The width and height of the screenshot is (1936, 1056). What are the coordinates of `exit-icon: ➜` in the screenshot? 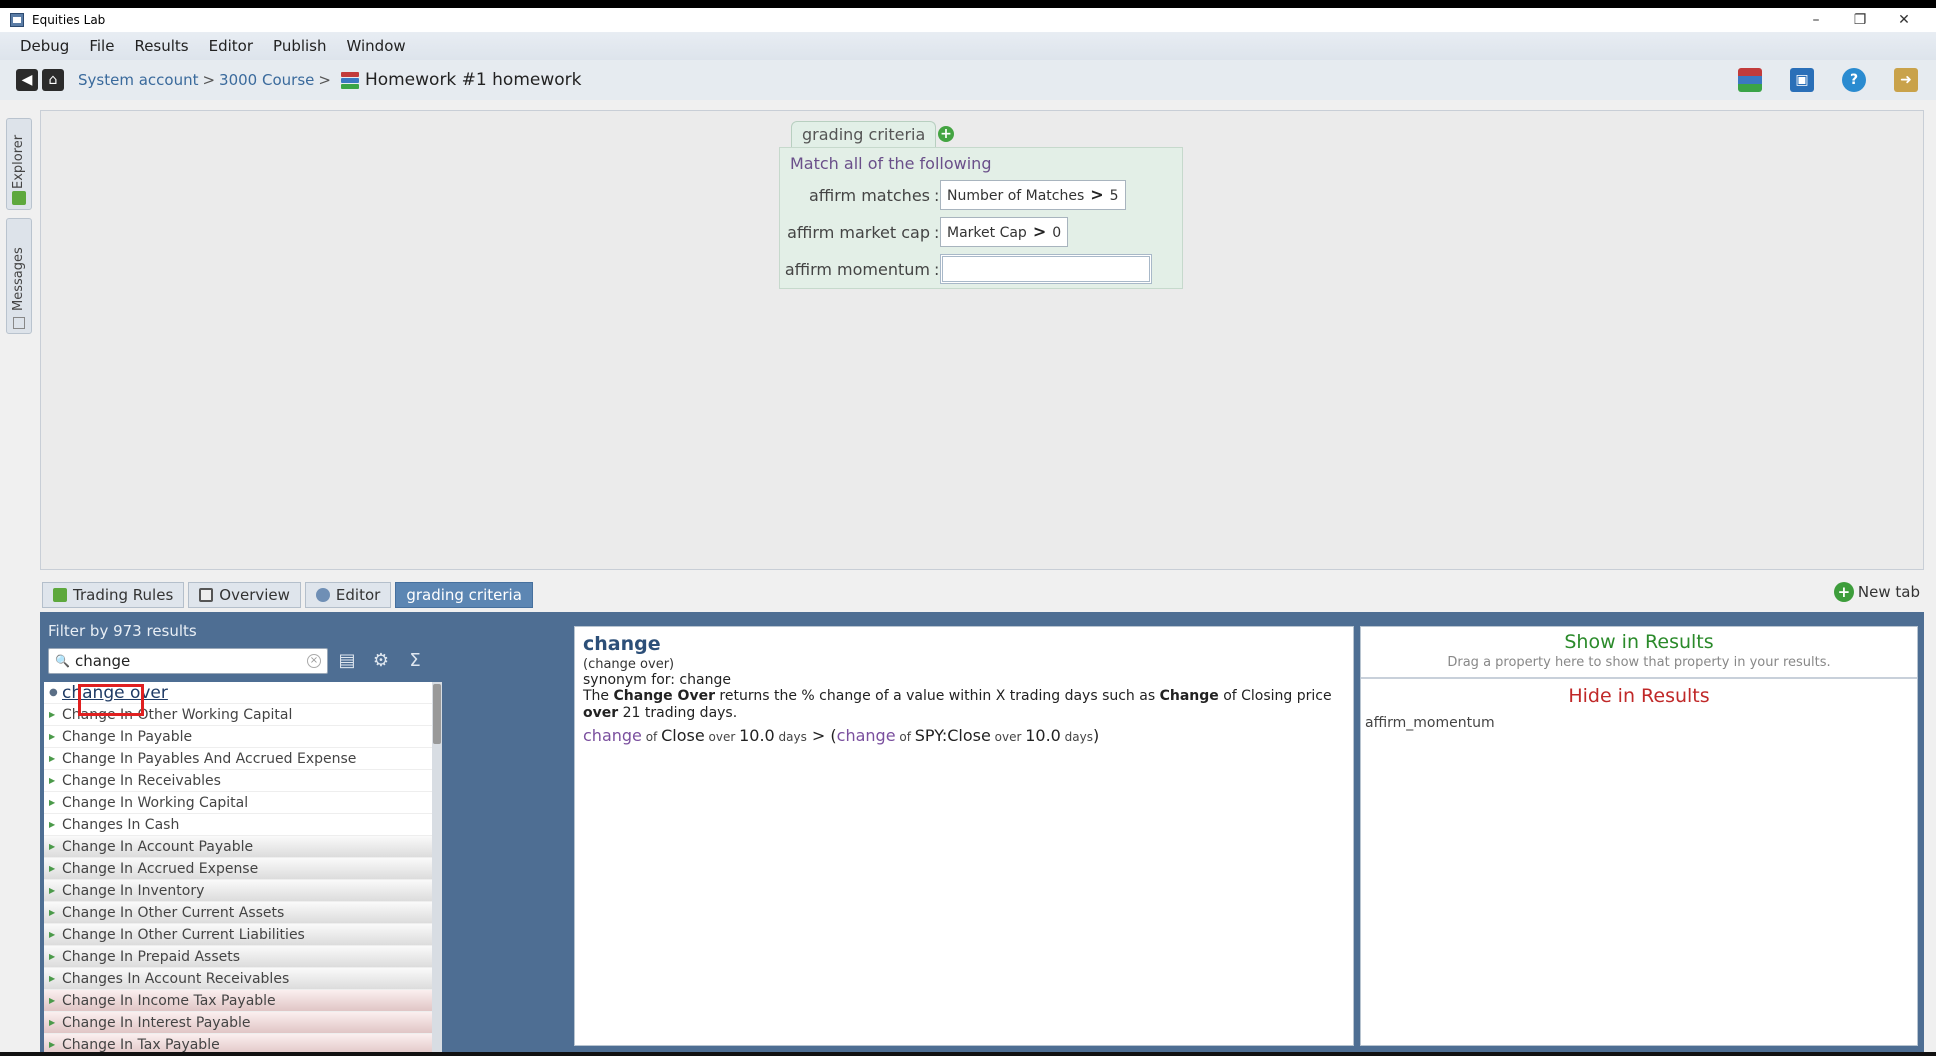 It's located at (1906, 80).